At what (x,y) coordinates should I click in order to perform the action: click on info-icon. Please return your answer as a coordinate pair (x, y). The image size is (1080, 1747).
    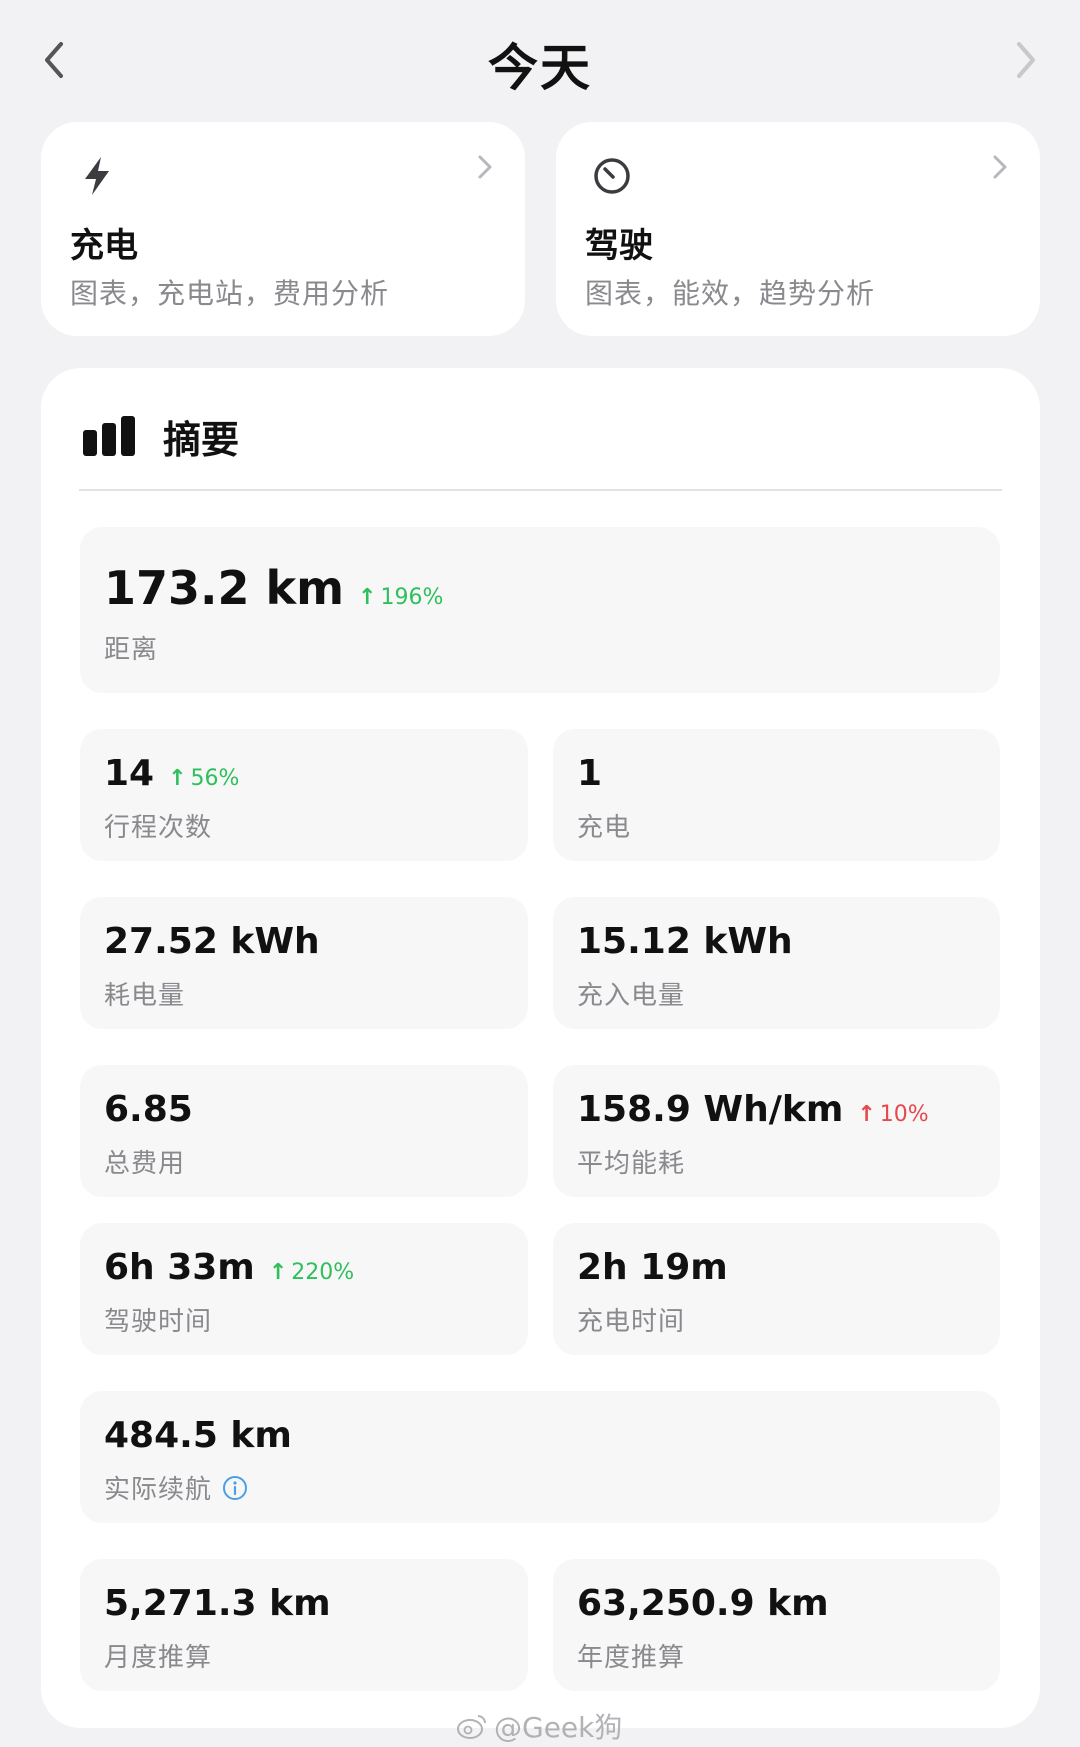
    Looking at the image, I should click on (235, 1488).